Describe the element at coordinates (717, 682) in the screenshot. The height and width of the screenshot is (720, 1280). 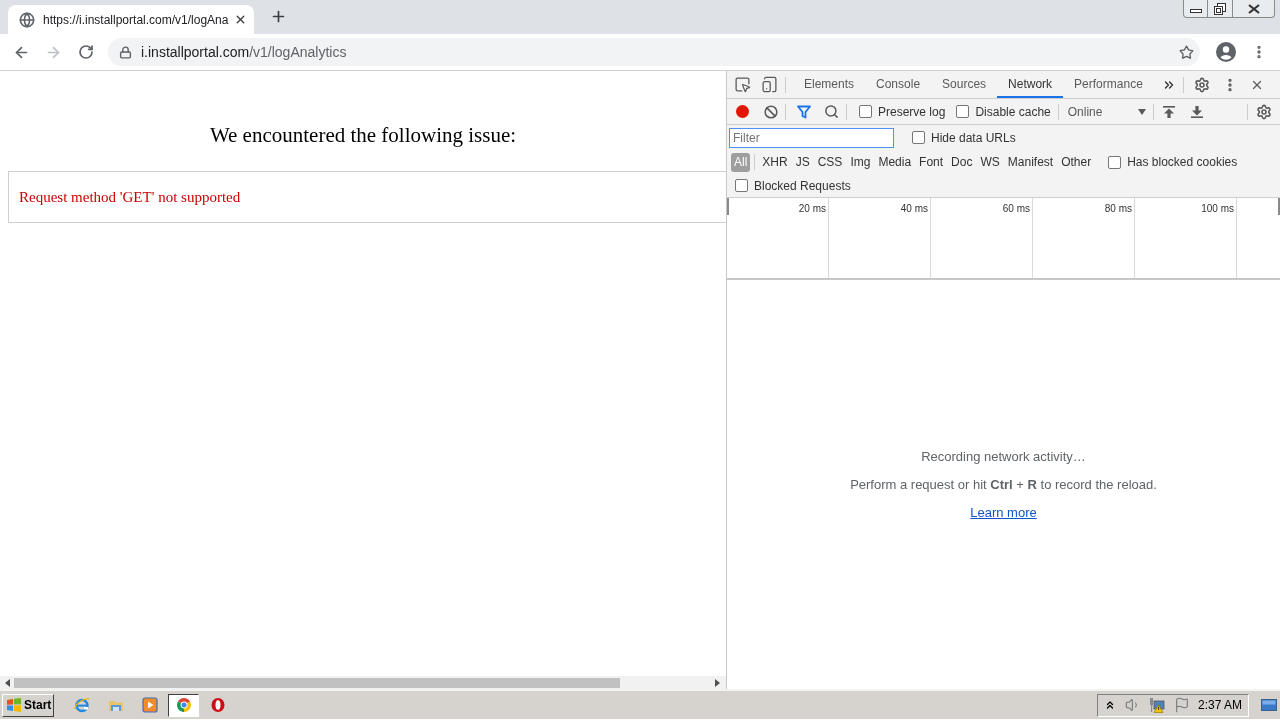
I see `scroll-right-icon` at that location.